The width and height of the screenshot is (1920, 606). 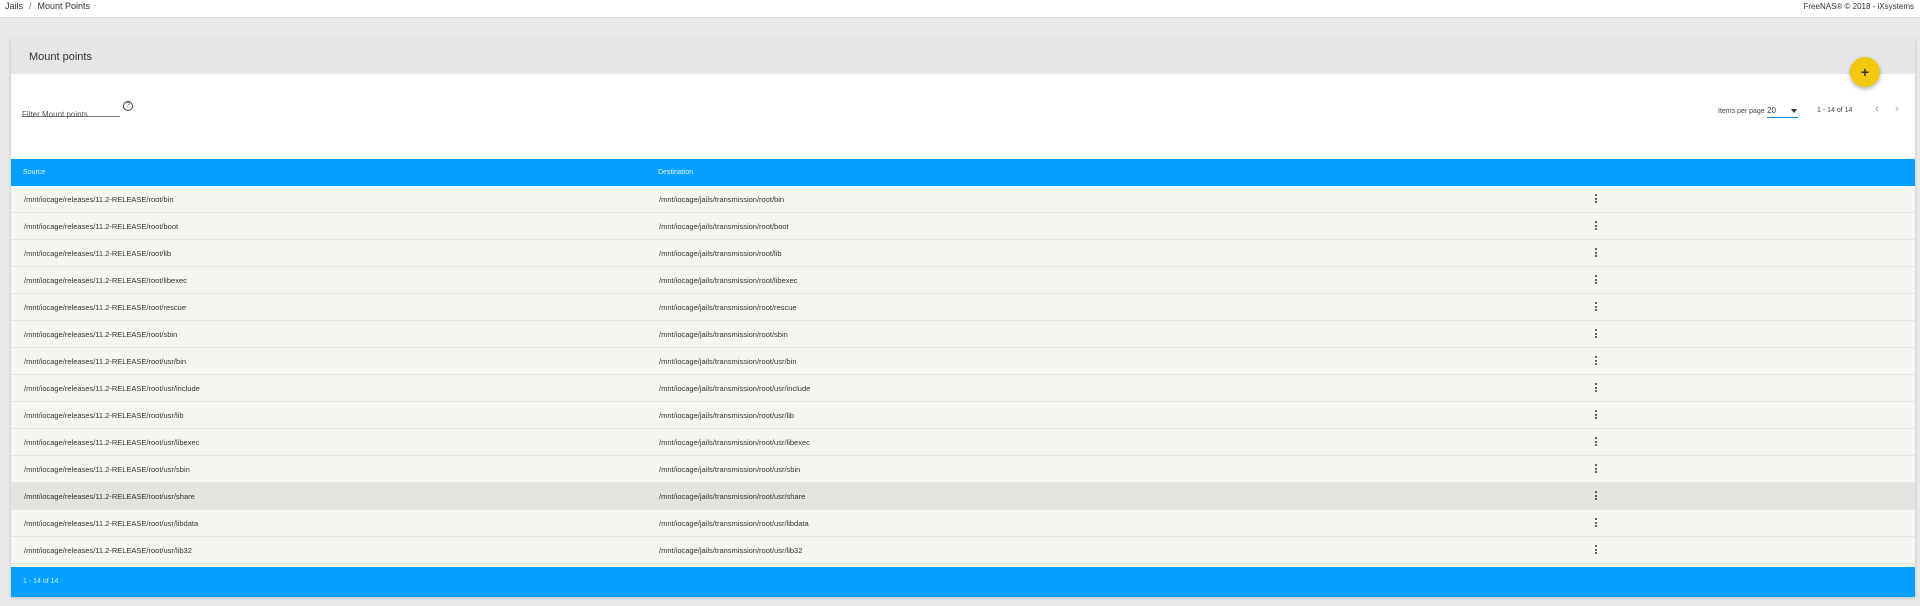 What do you see at coordinates (1877, 109) in the screenshot?
I see `previous-page-button: ‹` at bounding box center [1877, 109].